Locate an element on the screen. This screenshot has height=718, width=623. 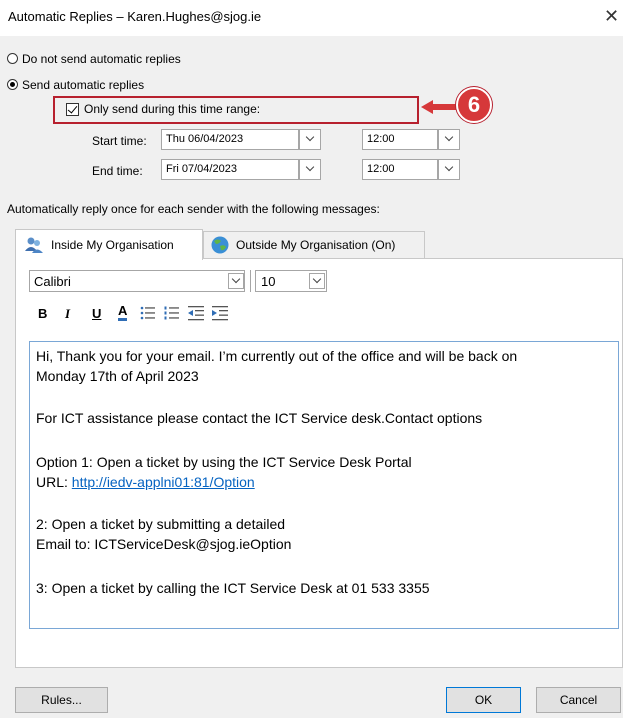
tab-inside-label: Inside My Organisation is located at coordinates (112, 245).